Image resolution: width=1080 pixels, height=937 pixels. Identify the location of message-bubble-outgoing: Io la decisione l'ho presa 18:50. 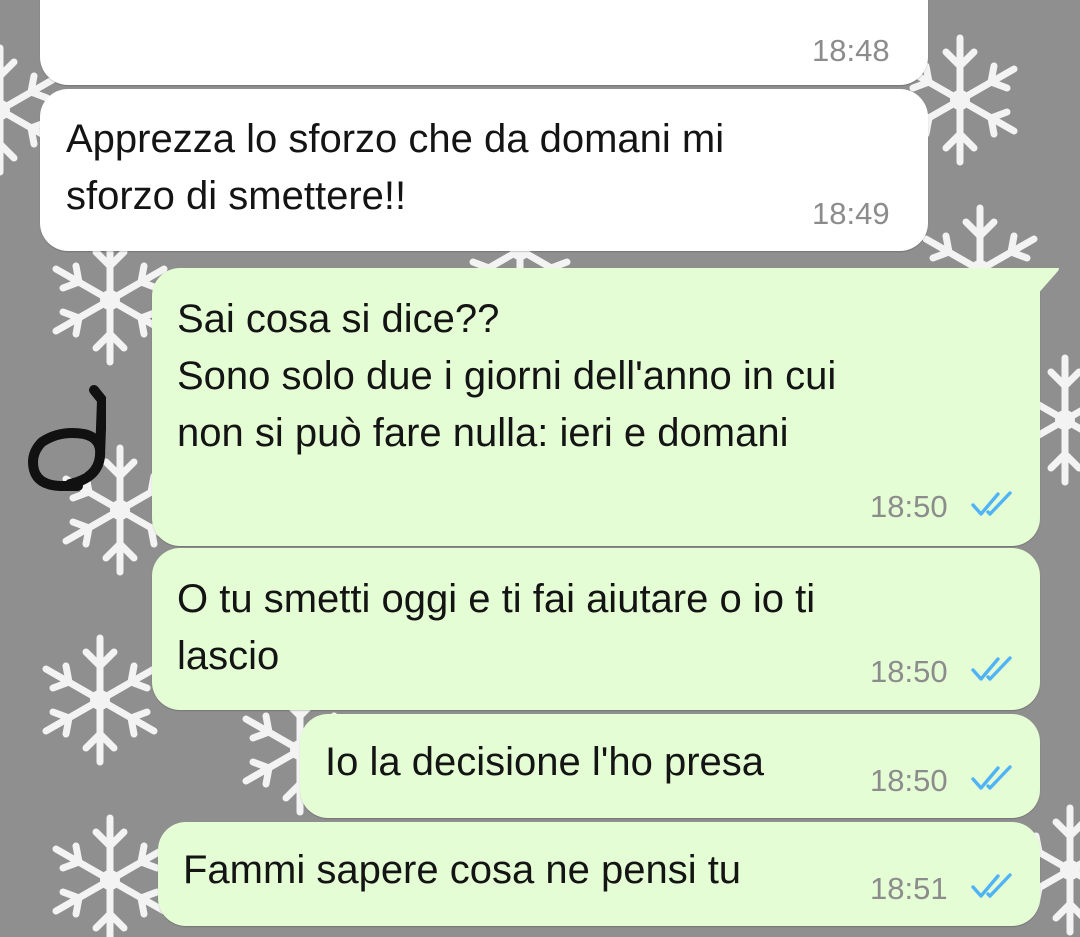
(670, 766).